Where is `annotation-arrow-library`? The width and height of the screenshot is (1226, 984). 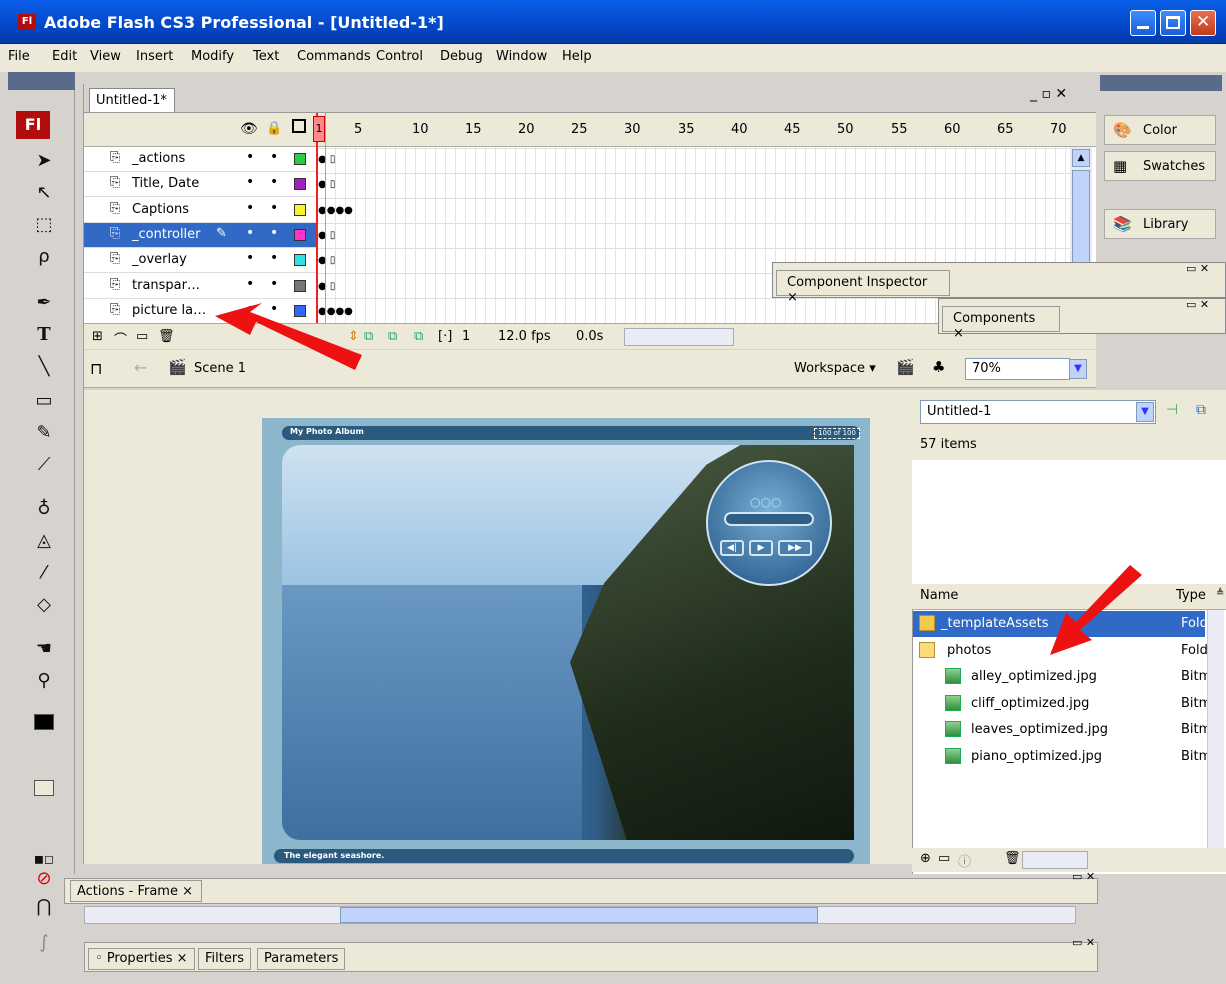
annotation-arrow-library is located at coordinates (1096, 610).